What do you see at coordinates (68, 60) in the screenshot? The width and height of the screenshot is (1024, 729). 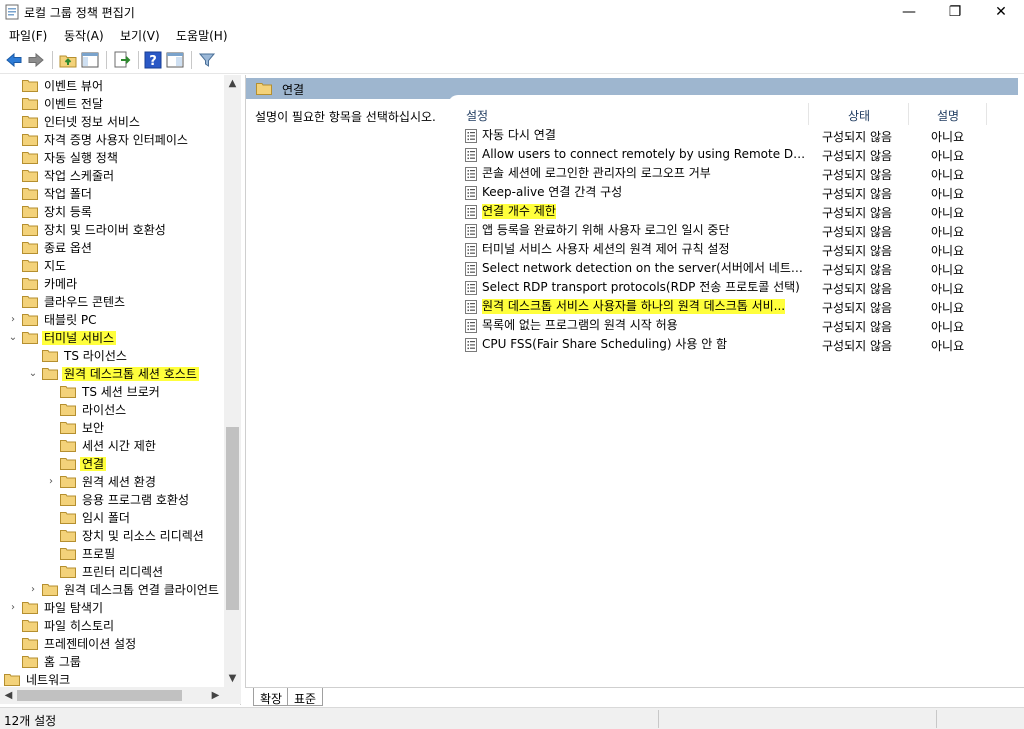 I see `up-folder-icon` at bounding box center [68, 60].